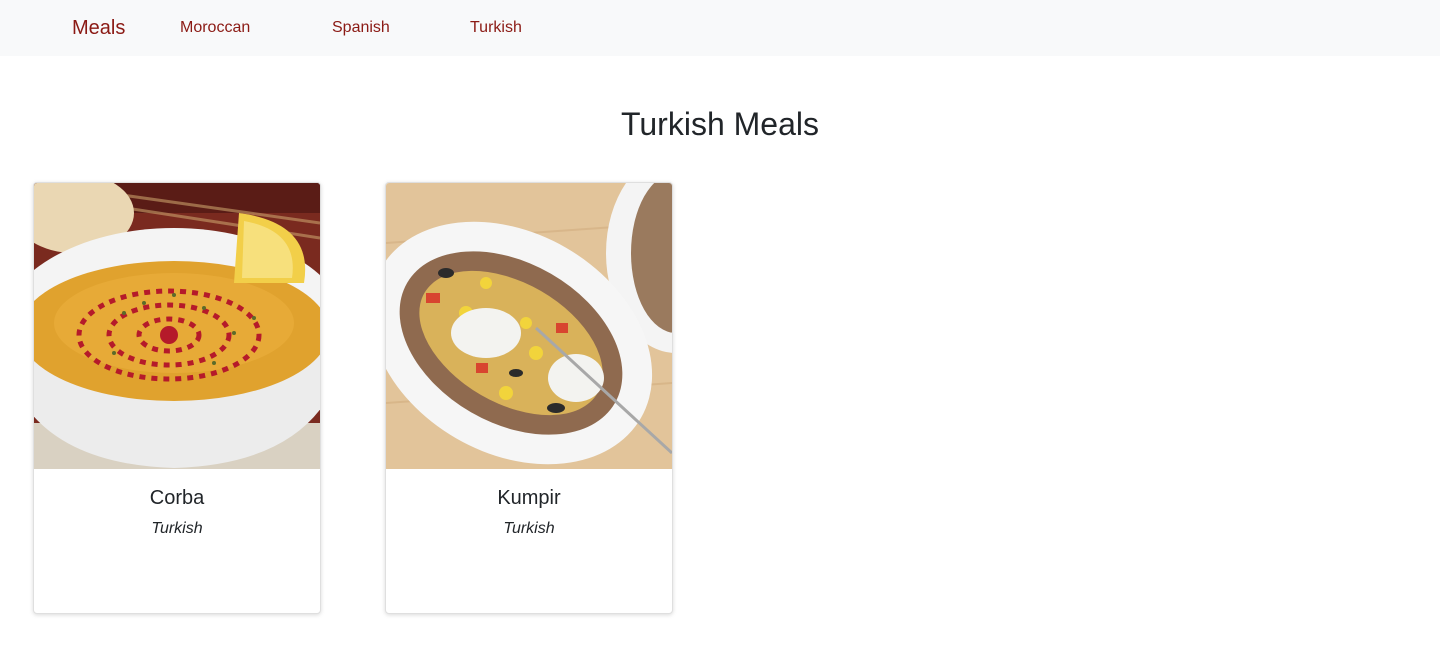 The image size is (1440, 646). What do you see at coordinates (720, 124) in the screenshot?
I see `page-title: Turkish Meals` at bounding box center [720, 124].